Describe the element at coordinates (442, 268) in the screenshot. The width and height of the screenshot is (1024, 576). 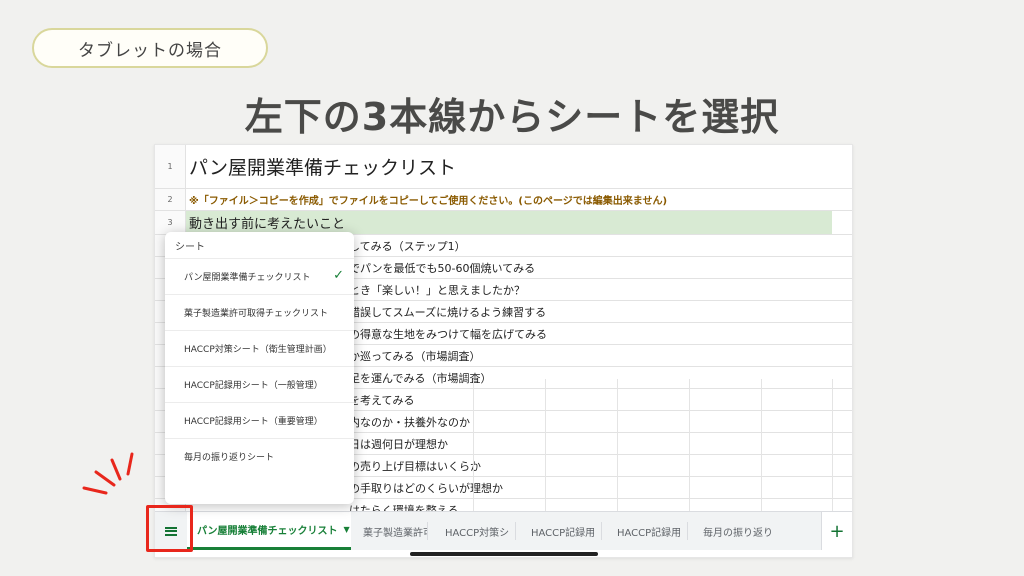
I see `checklist-cell: でパンを最低でも50-60個焼いてみる` at that location.